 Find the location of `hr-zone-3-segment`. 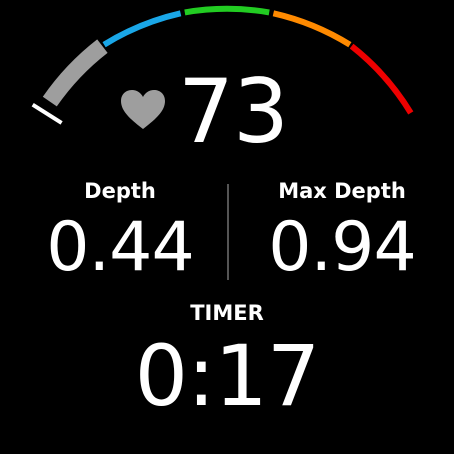

hr-zone-3-segment is located at coordinates (227, 10).